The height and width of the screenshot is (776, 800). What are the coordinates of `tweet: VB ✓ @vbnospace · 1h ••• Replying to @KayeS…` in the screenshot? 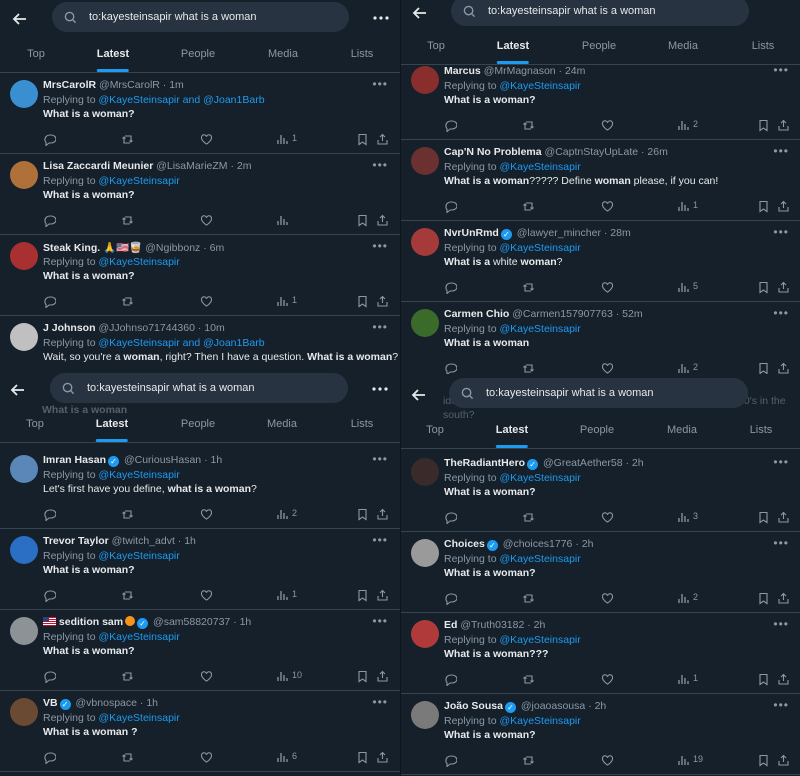 It's located at (200, 731).